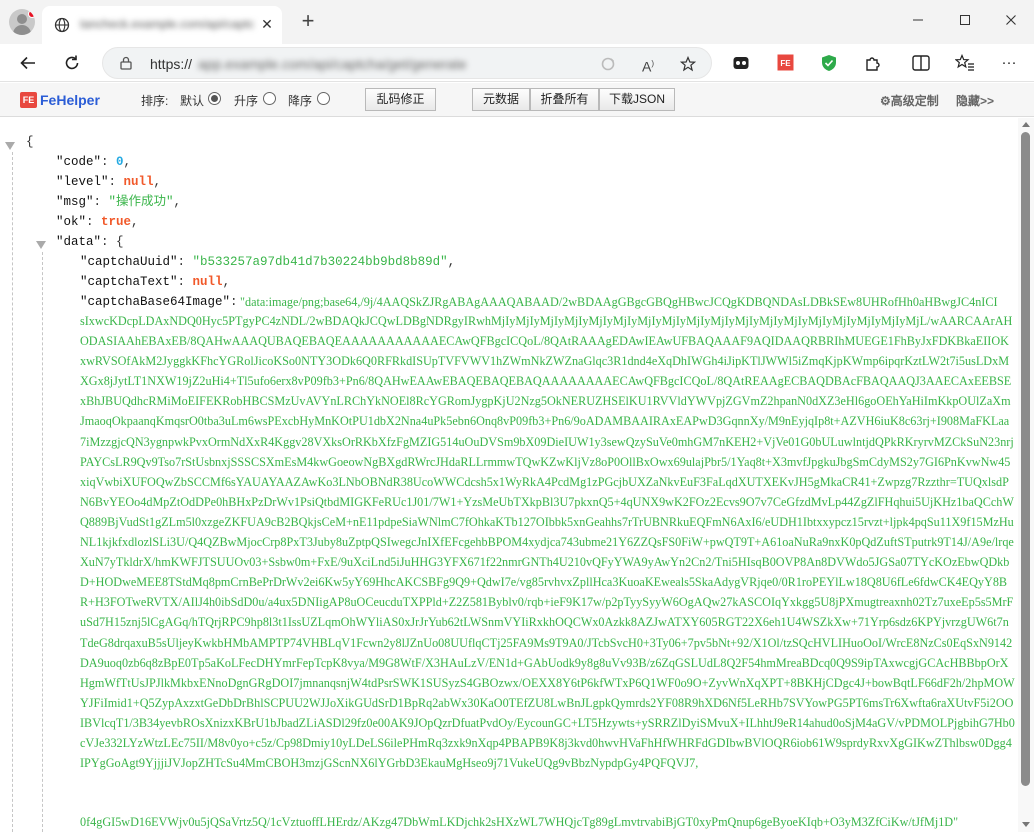 The width and height of the screenshot is (1034, 832). What do you see at coordinates (909, 100) in the screenshot?
I see `advanced-settings-link: ⚙高级定制` at bounding box center [909, 100].